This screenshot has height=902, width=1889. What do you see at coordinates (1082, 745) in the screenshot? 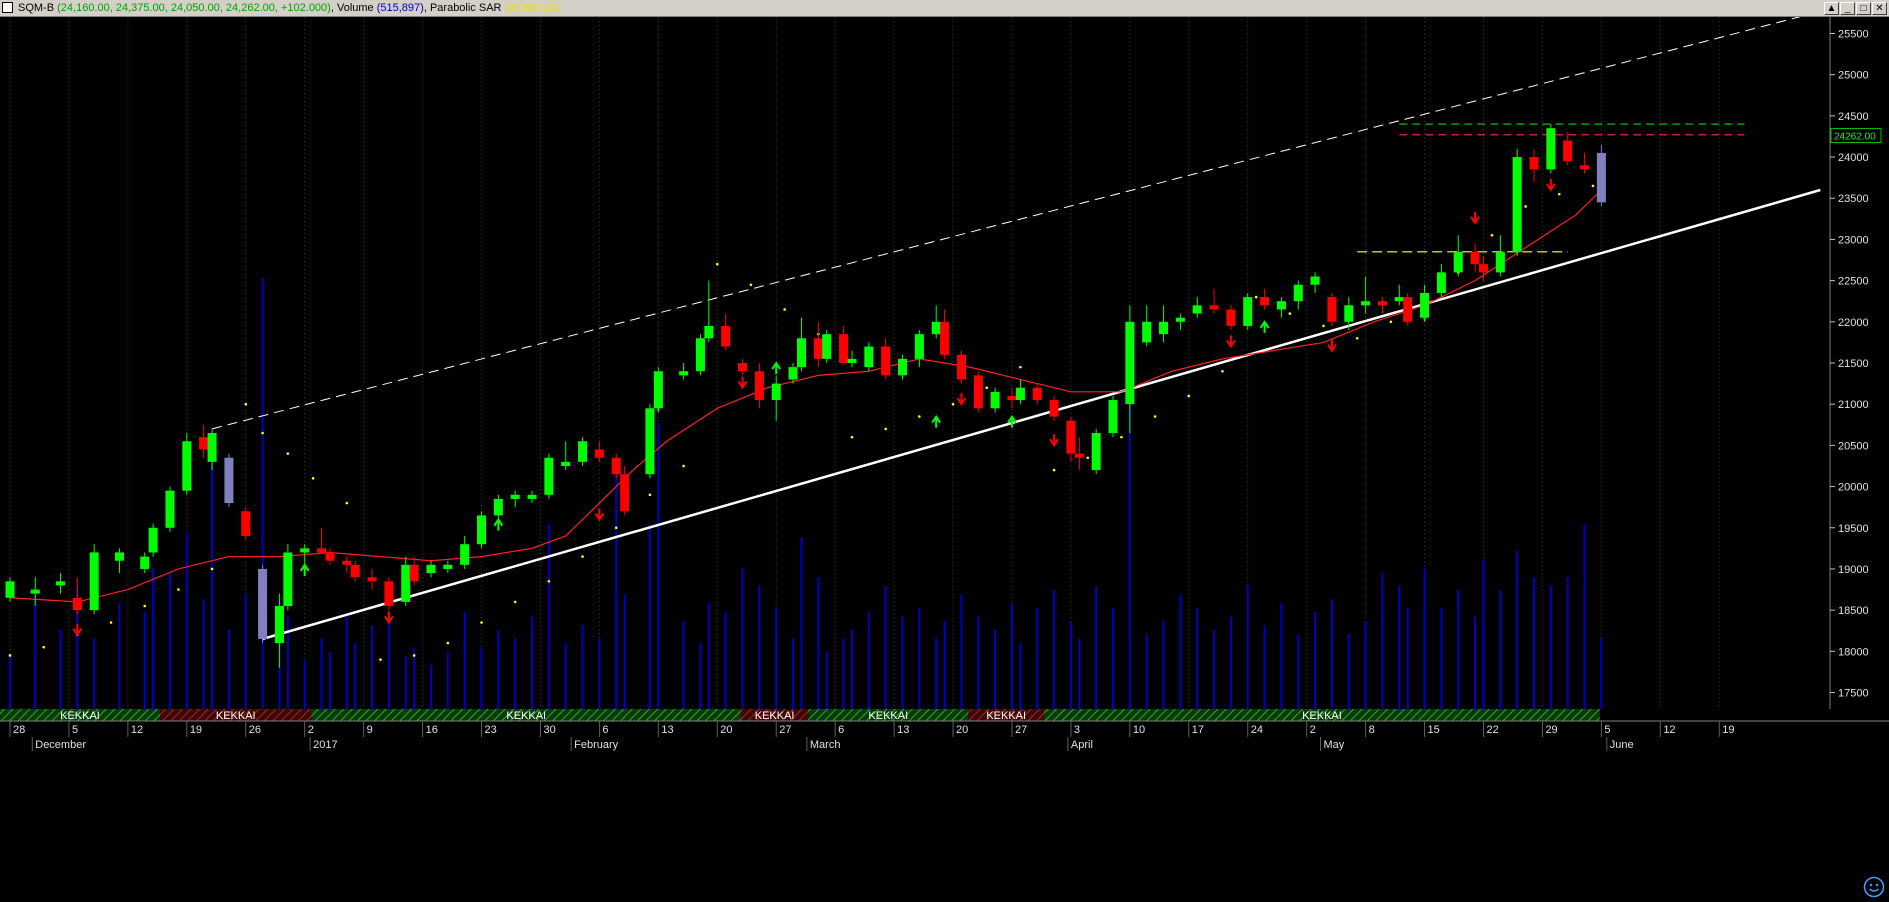
I see `month-label: April` at bounding box center [1082, 745].